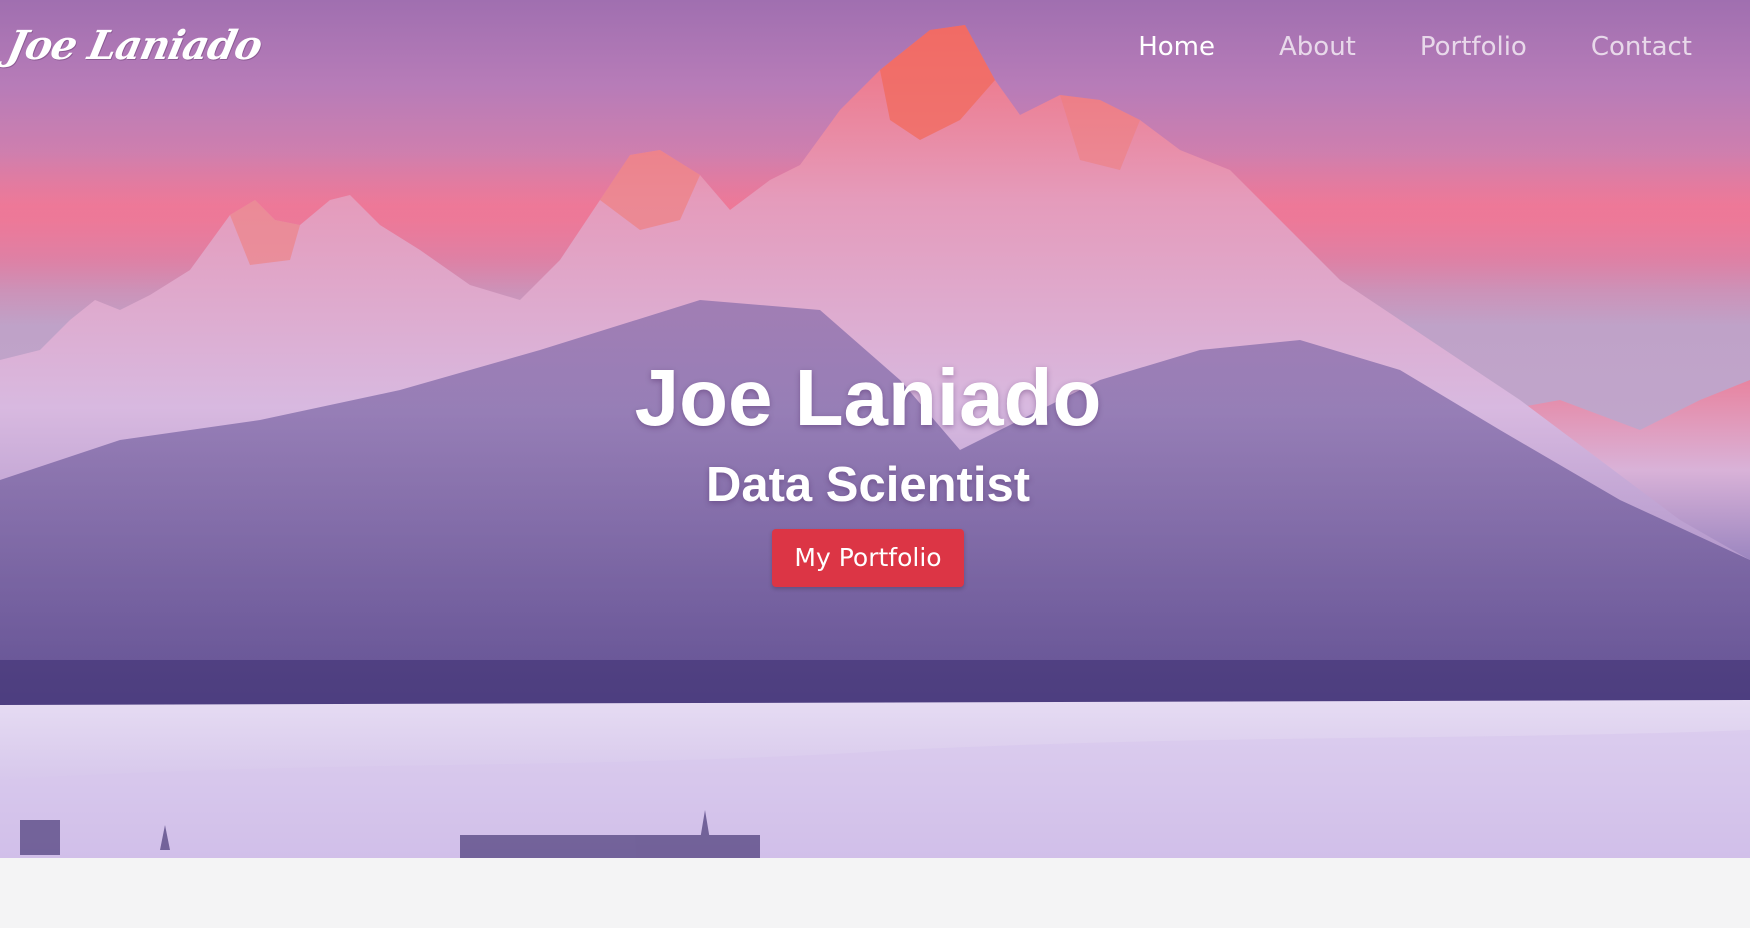 This screenshot has height=928, width=1750. Describe the element at coordinates (134, 45) in the screenshot. I see `site-logo: Joe Laniado` at that location.